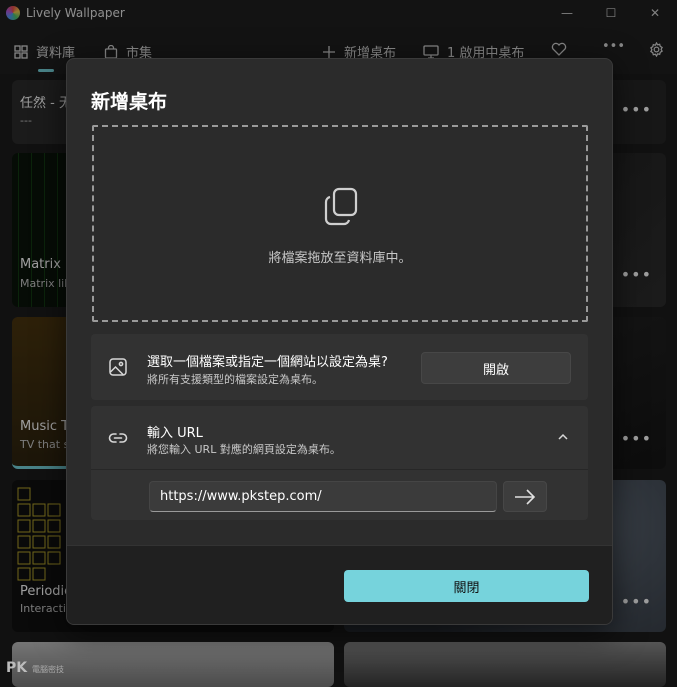 The height and width of the screenshot is (687, 677). I want to click on arrow-right-icon, so click(525, 496).